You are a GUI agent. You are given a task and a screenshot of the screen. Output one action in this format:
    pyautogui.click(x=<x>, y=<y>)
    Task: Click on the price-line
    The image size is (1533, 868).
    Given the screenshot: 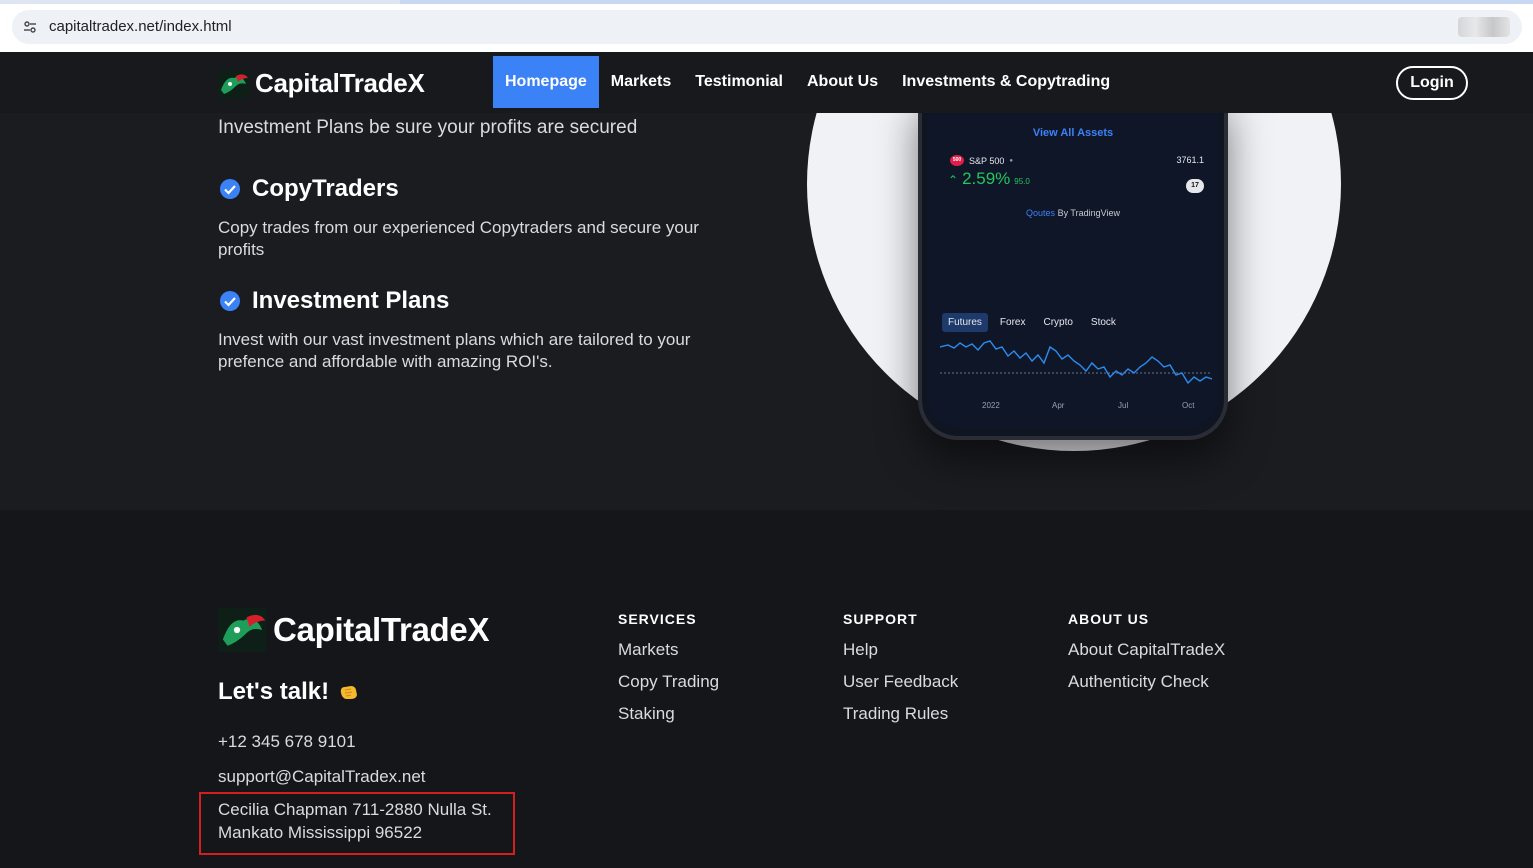 What is the action you would take?
    pyautogui.click(x=1076, y=362)
    